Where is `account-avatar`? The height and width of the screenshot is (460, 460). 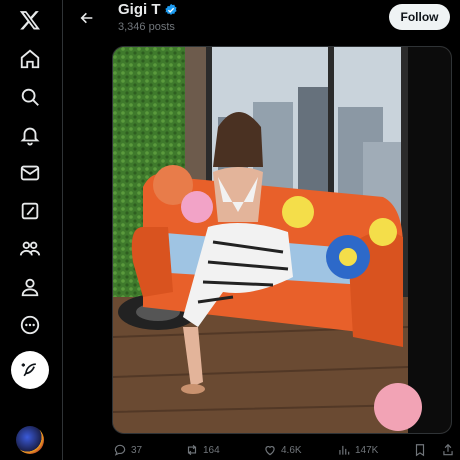 account-avatar is located at coordinates (30, 440).